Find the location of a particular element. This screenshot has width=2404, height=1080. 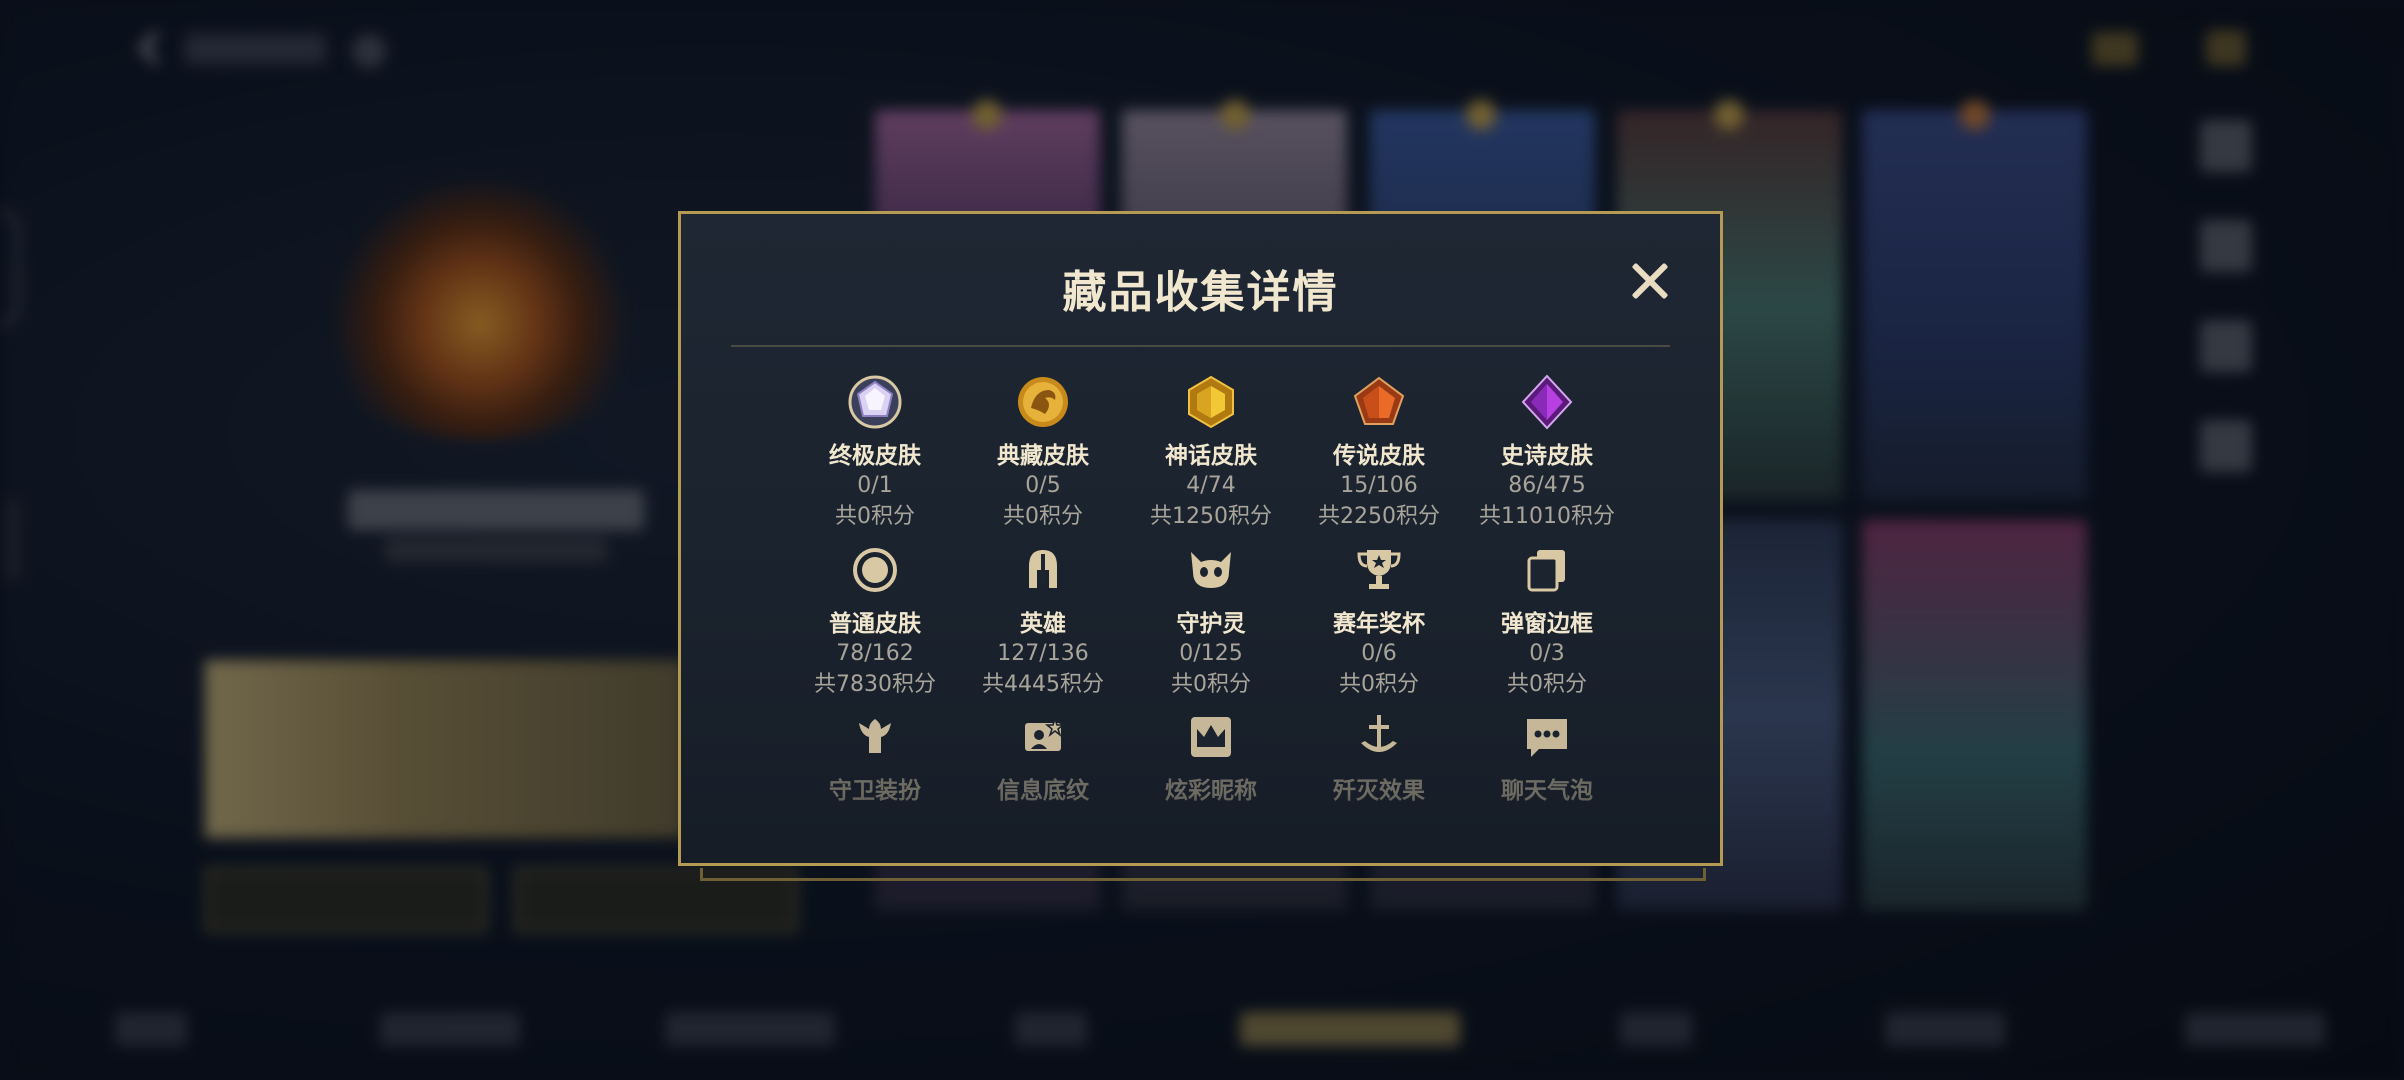

chat-bubble-icon is located at coordinates (1547, 738).